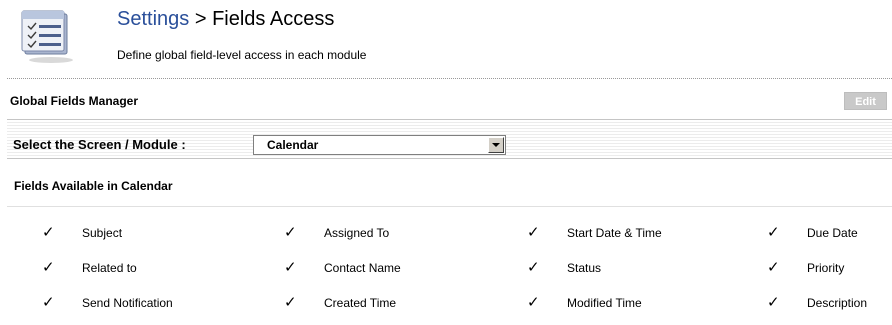 The image size is (892, 325). Describe the element at coordinates (496, 145) in the screenshot. I see `dropdown-arrow-icon` at that location.